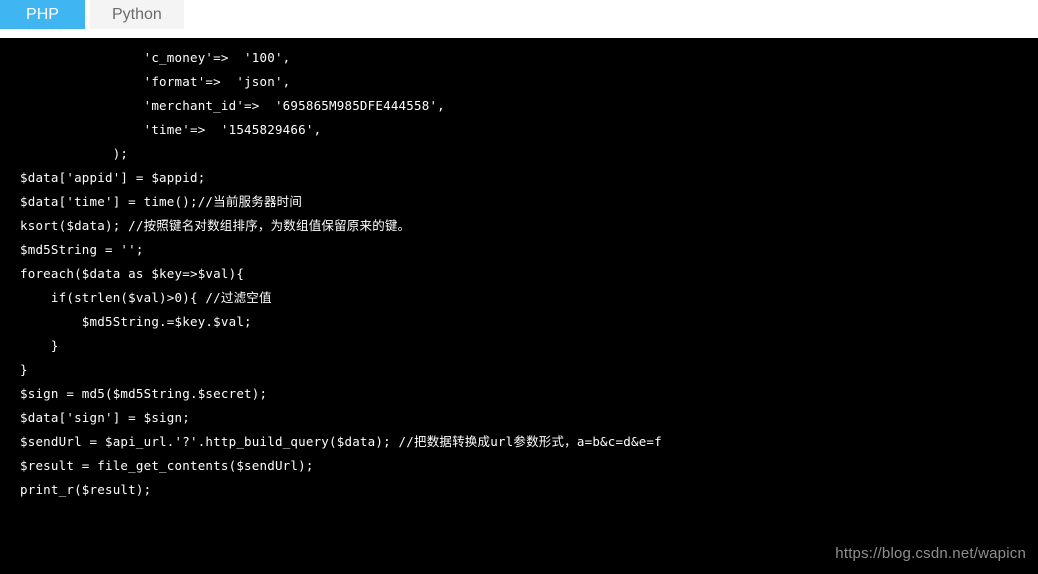 This screenshot has width=1038, height=574. I want to click on tab-python: Python, so click(137, 14).